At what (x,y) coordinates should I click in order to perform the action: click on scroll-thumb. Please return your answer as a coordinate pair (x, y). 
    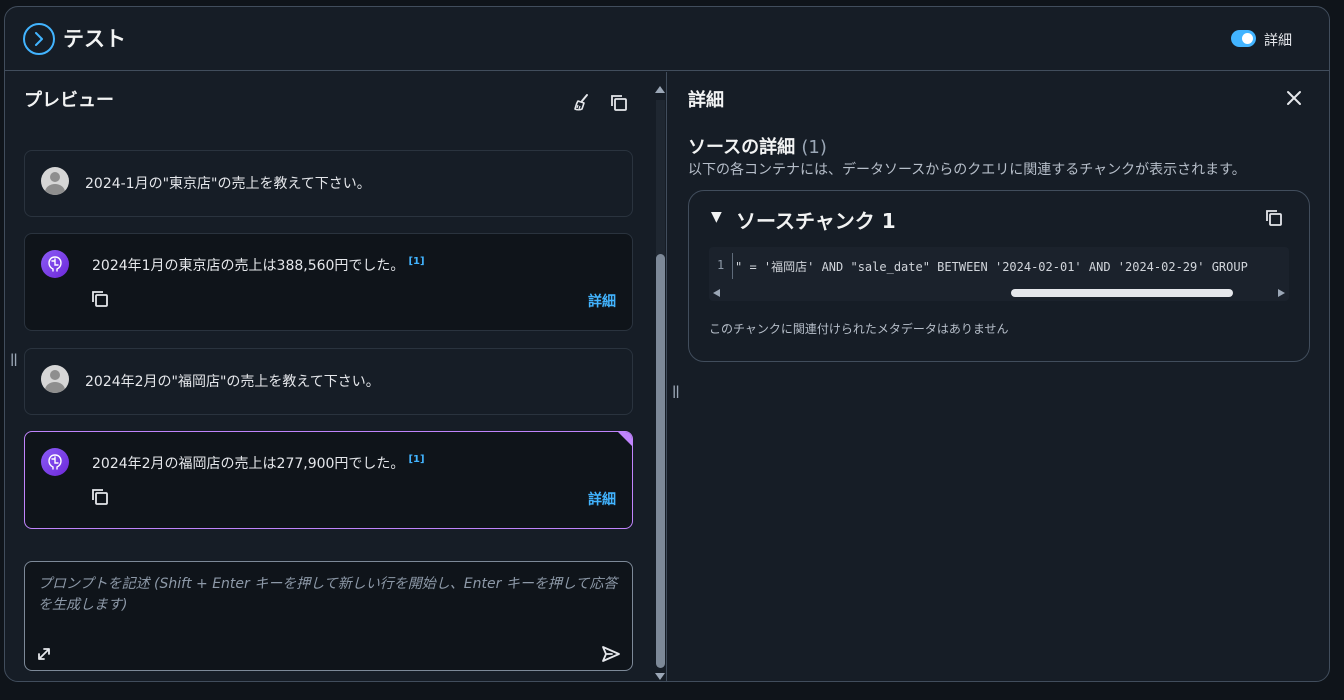
    Looking at the image, I should click on (660, 461).